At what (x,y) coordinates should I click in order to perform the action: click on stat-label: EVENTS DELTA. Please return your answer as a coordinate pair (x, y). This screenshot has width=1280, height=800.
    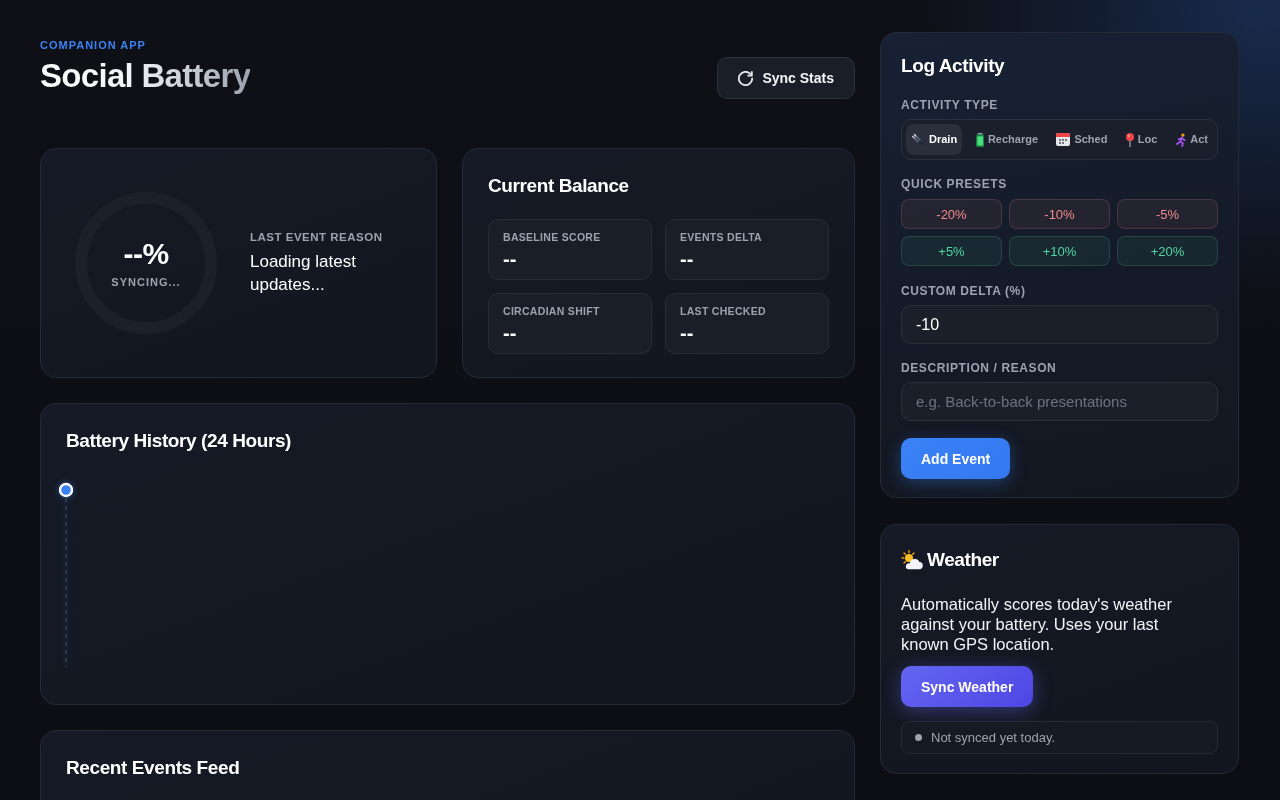
    Looking at the image, I should click on (721, 237).